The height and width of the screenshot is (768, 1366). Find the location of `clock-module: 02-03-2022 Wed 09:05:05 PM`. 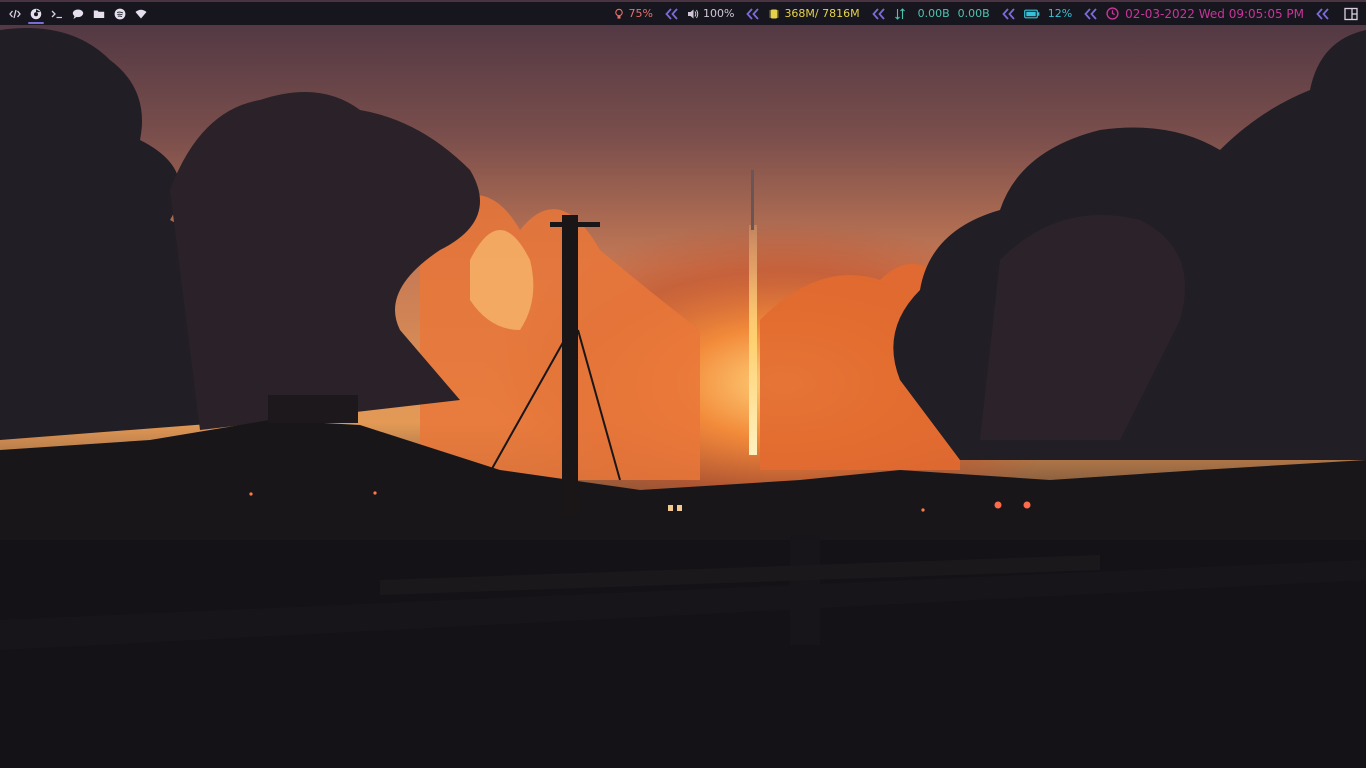

clock-module: 02-03-2022 Wed 09:05:05 PM is located at coordinates (1205, 13).